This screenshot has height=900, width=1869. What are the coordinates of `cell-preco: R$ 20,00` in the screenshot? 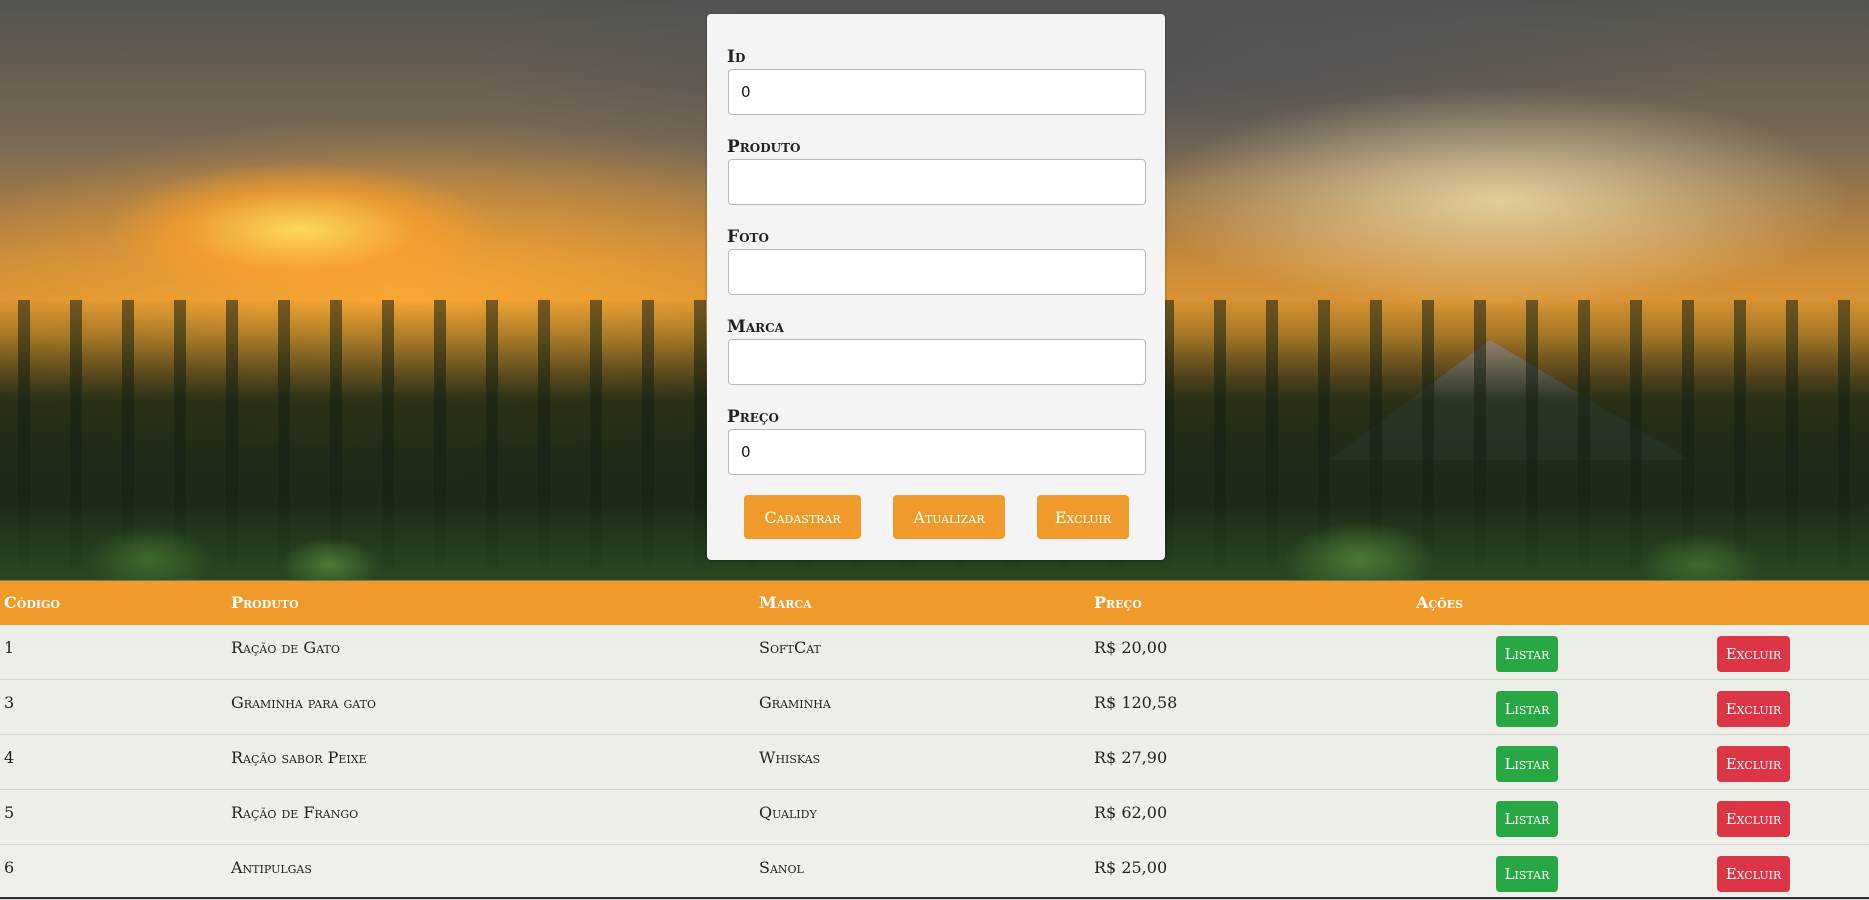 It's located at (1131, 647).